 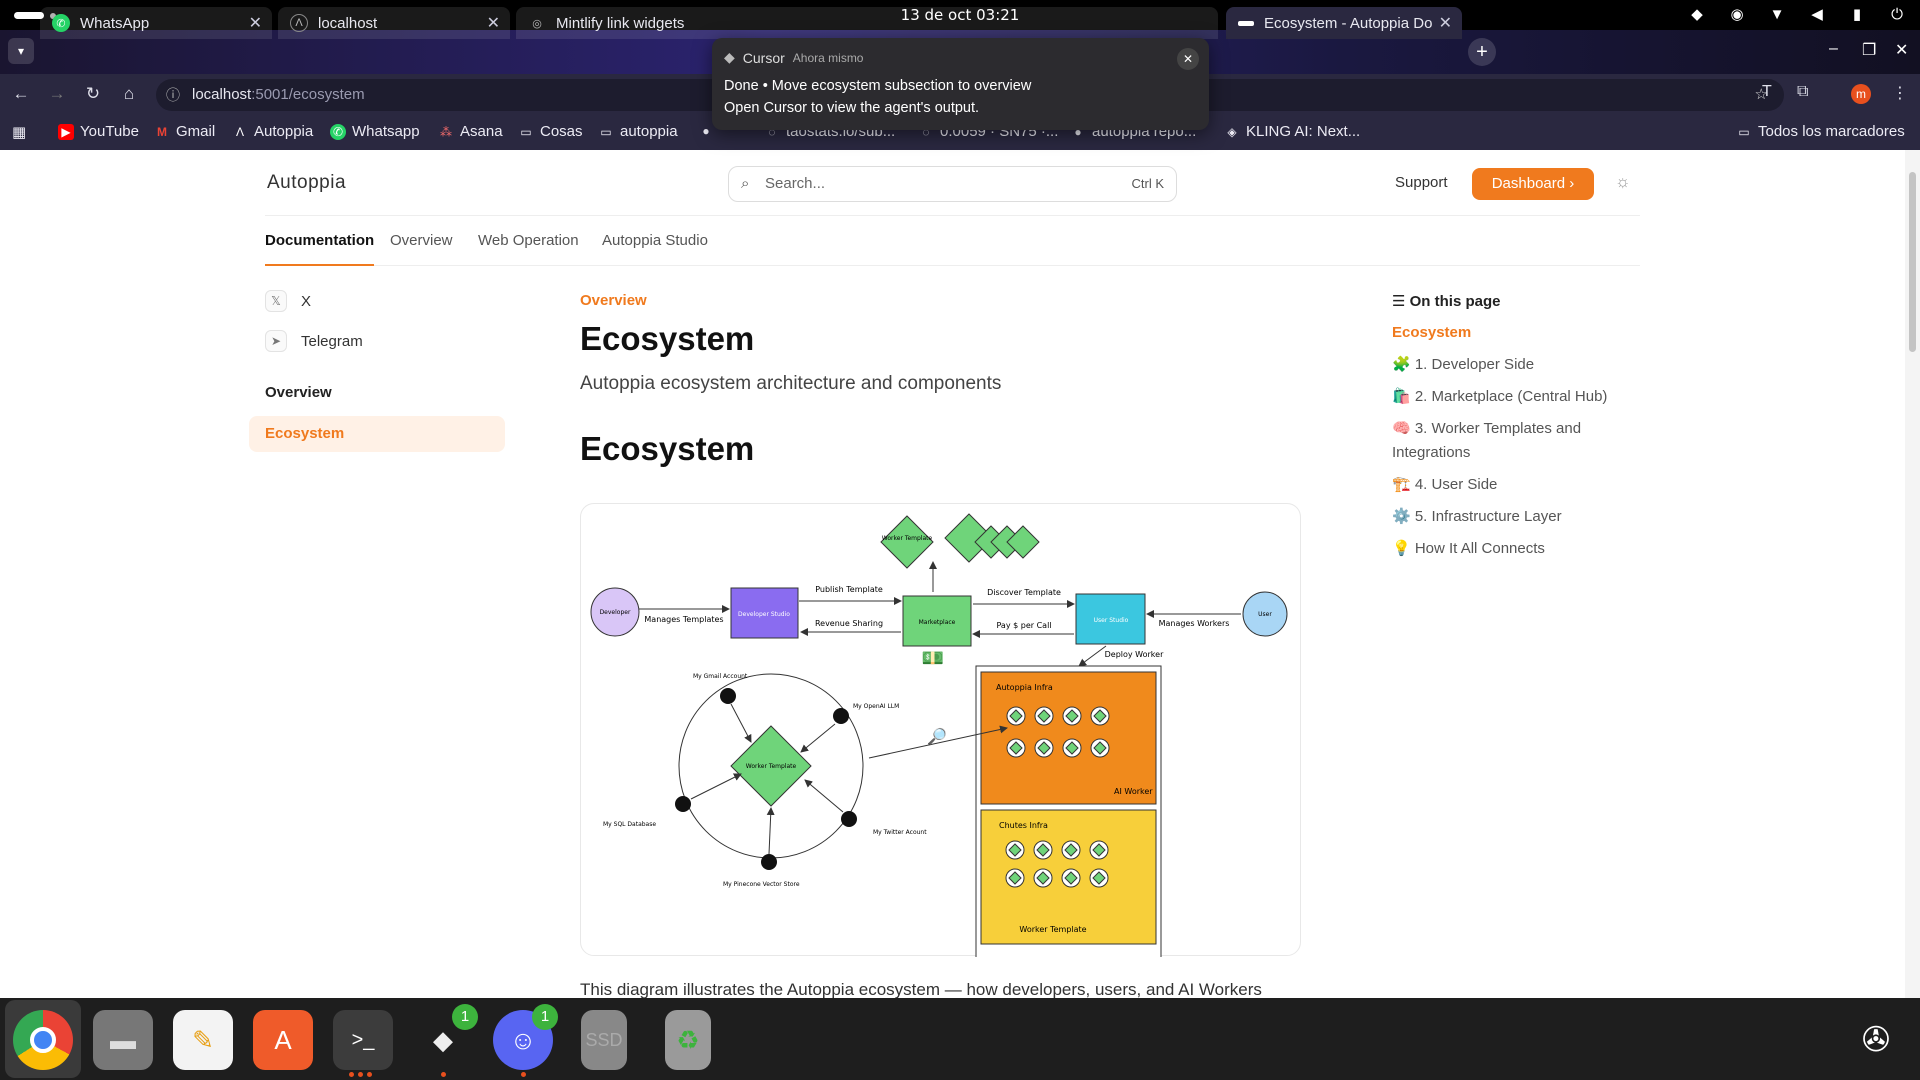 What do you see at coordinates (1148, 183) in the screenshot?
I see `search-shortcut: Ctrl K` at bounding box center [1148, 183].